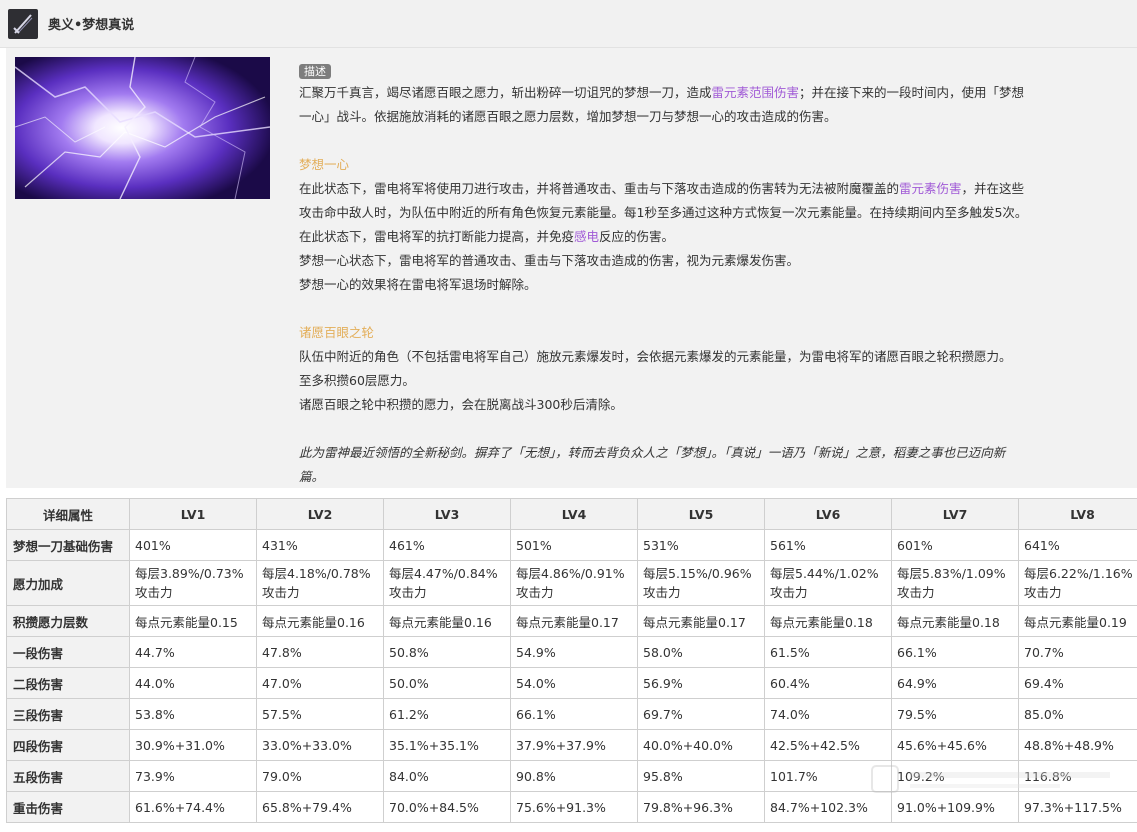 Image resolution: width=1137 pixels, height=832 pixels. Describe the element at coordinates (461, 404) in the screenshot. I see `section2-line-3: 诸愿百眼之轮中积攒的愿力，会在脱离战斗300秒后清除。` at that location.